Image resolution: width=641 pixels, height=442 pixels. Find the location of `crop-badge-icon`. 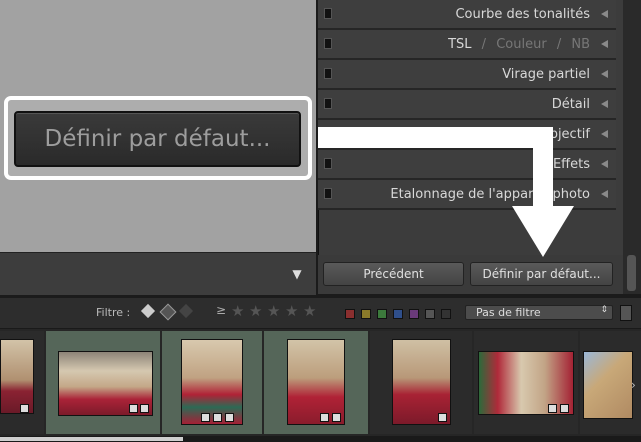

crop-badge-icon is located at coordinates (217, 417).